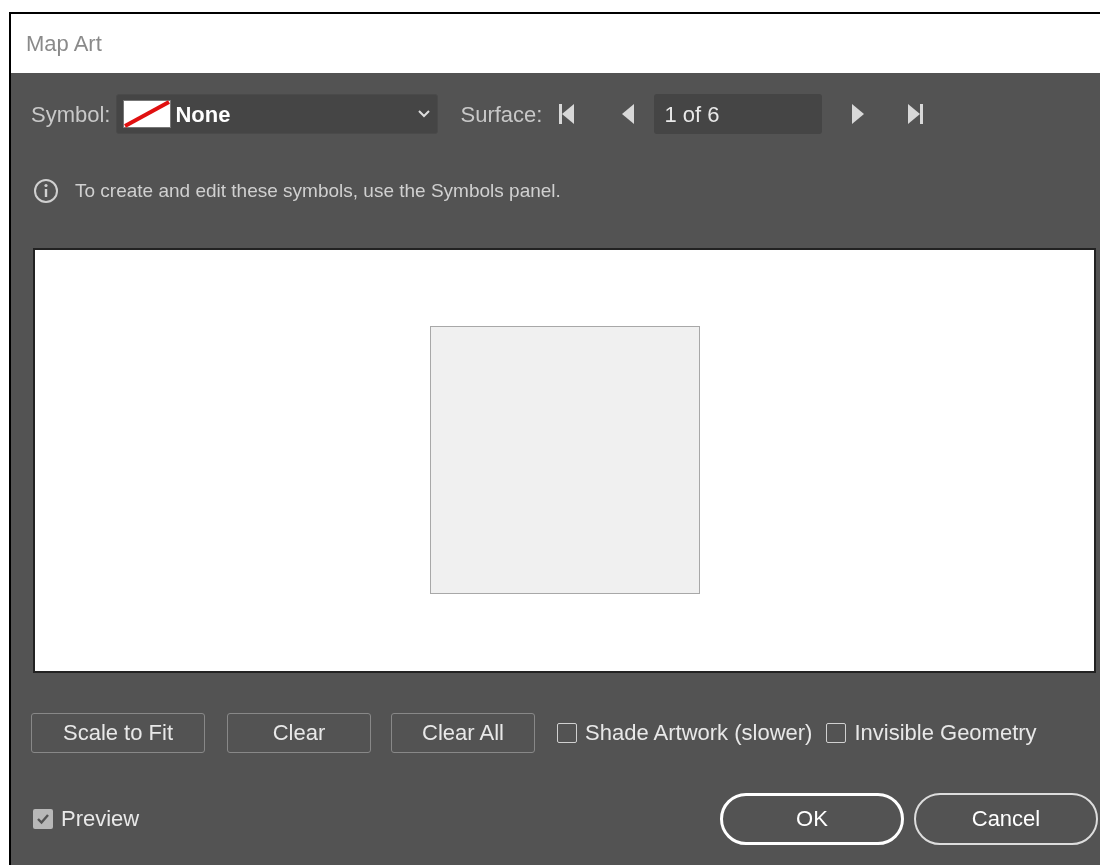 This screenshot has width=1100, height=865. I want to click on symbol-dropdown: None, so click(277, 114).